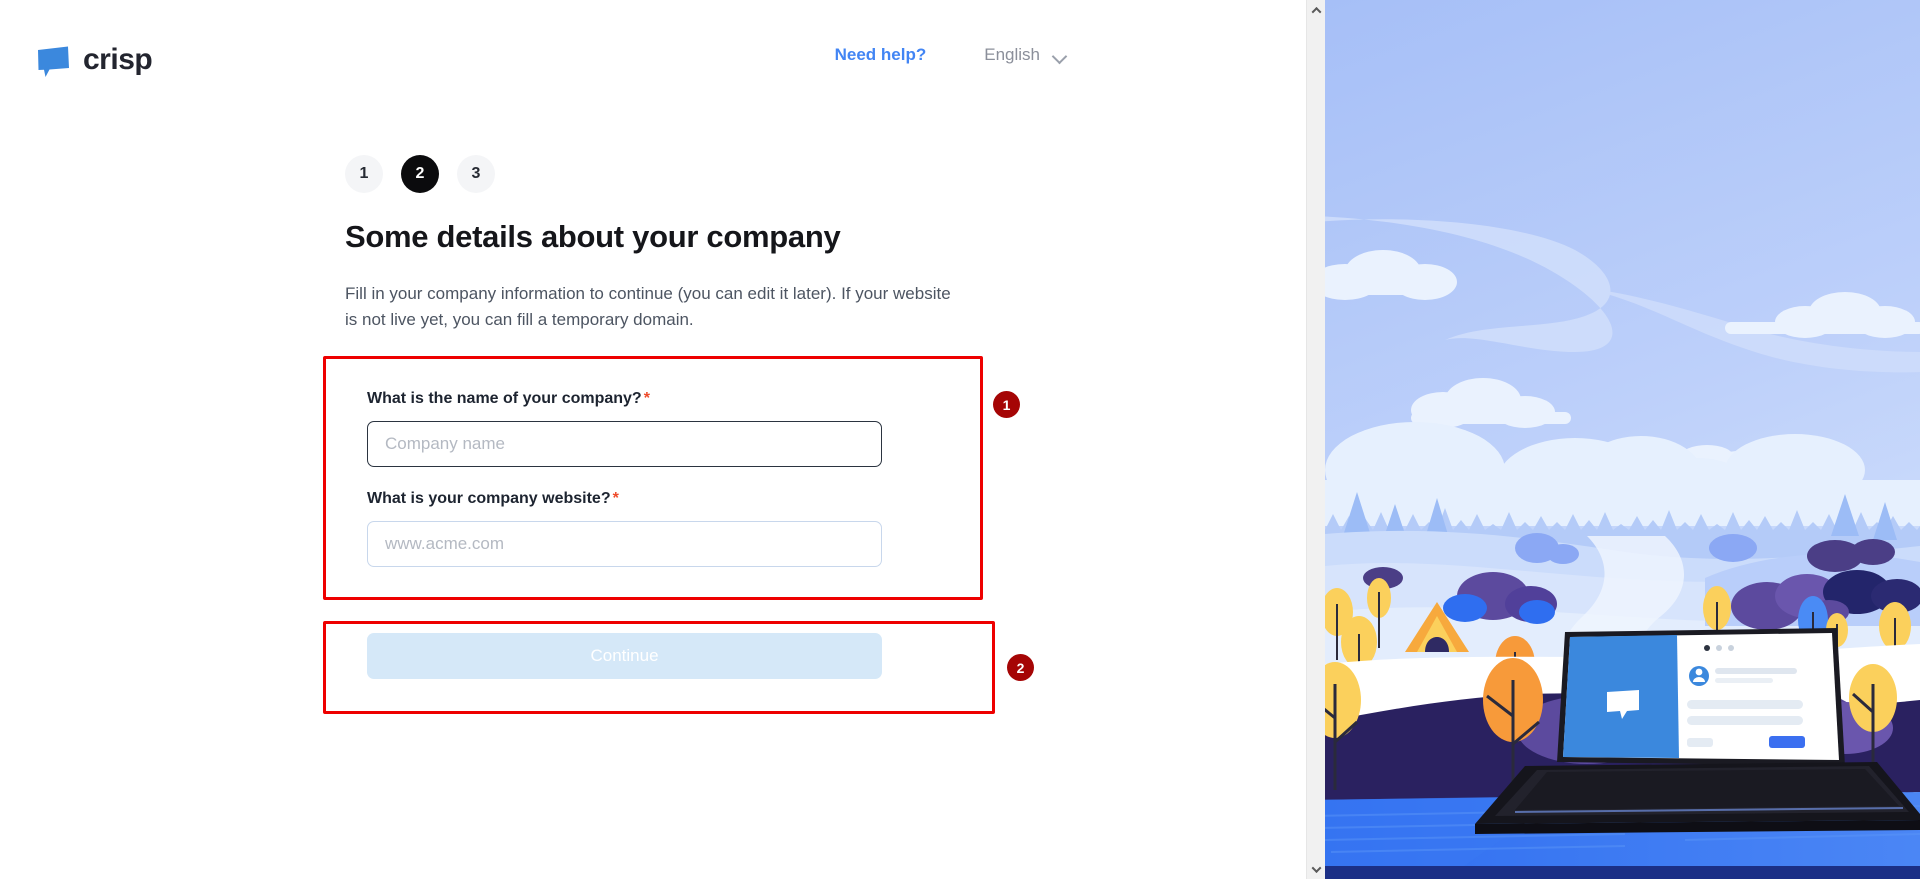 The width and height of the screenshot is (1920, 879). I want to click on company-website-field: What is your company website? *, so click(675, 528).